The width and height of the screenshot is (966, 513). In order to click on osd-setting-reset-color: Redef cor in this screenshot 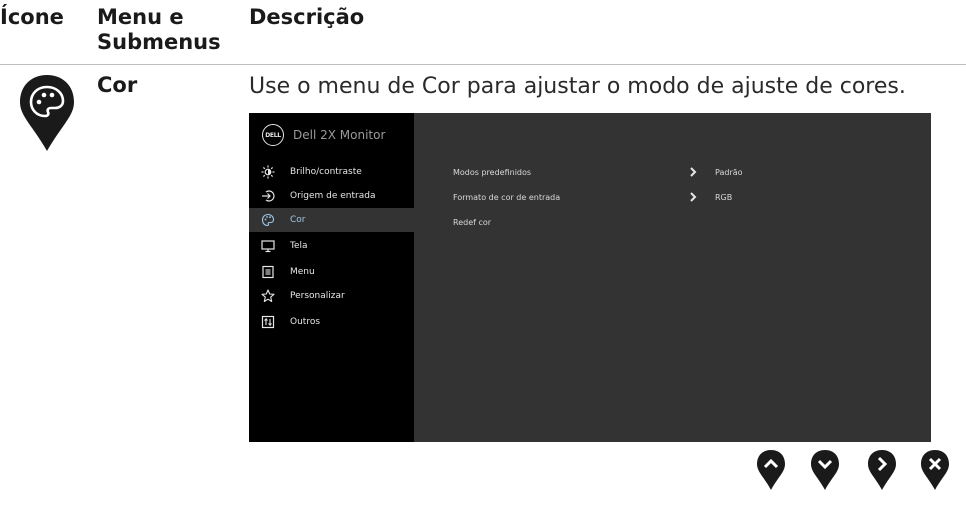, I will do `click(688, 222)`.